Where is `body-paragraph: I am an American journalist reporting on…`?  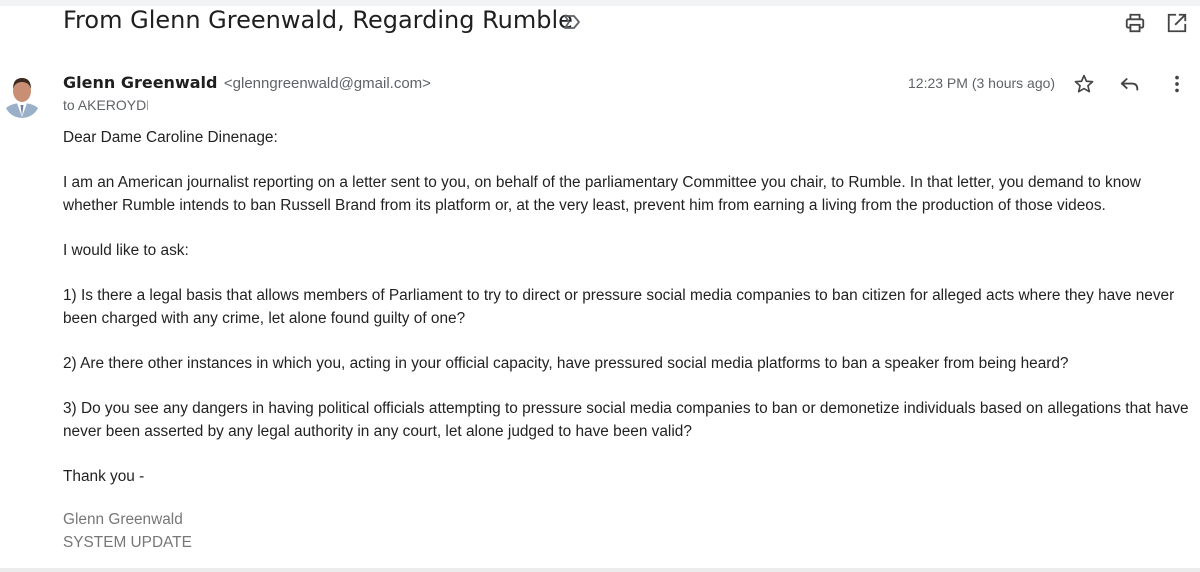
body-paragraph: I am an American journalist reporting on… is located at coordinates (602, 194).